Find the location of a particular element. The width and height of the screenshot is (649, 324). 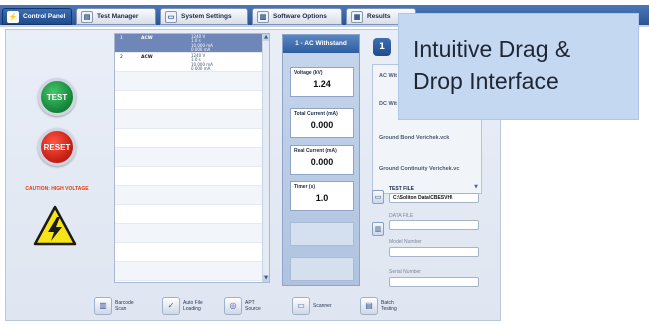

voltage-value: 1.24 is located at coordinates (322, 84).